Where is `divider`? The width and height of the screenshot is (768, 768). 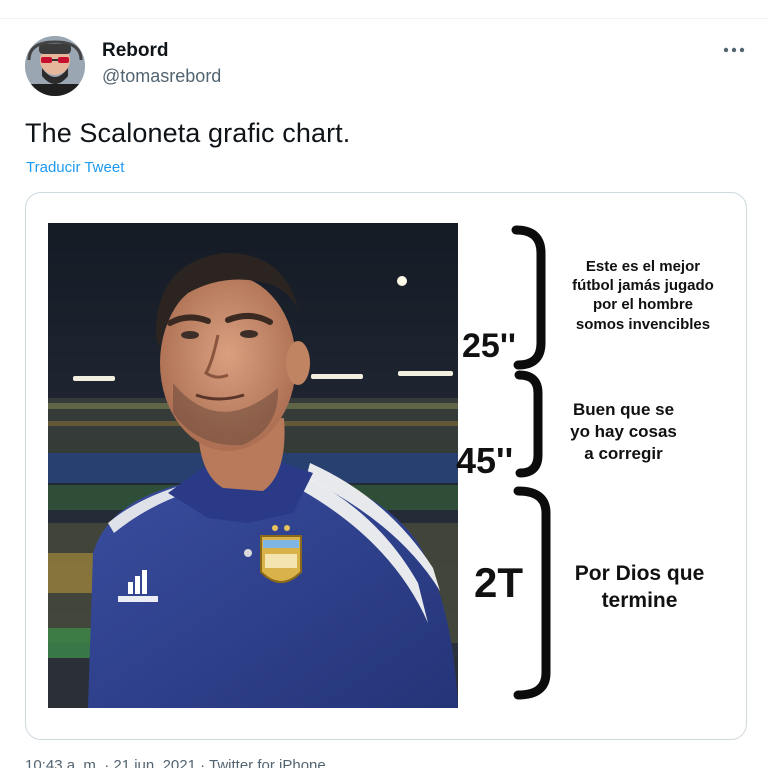
divider is located at coordinates (384, 18).